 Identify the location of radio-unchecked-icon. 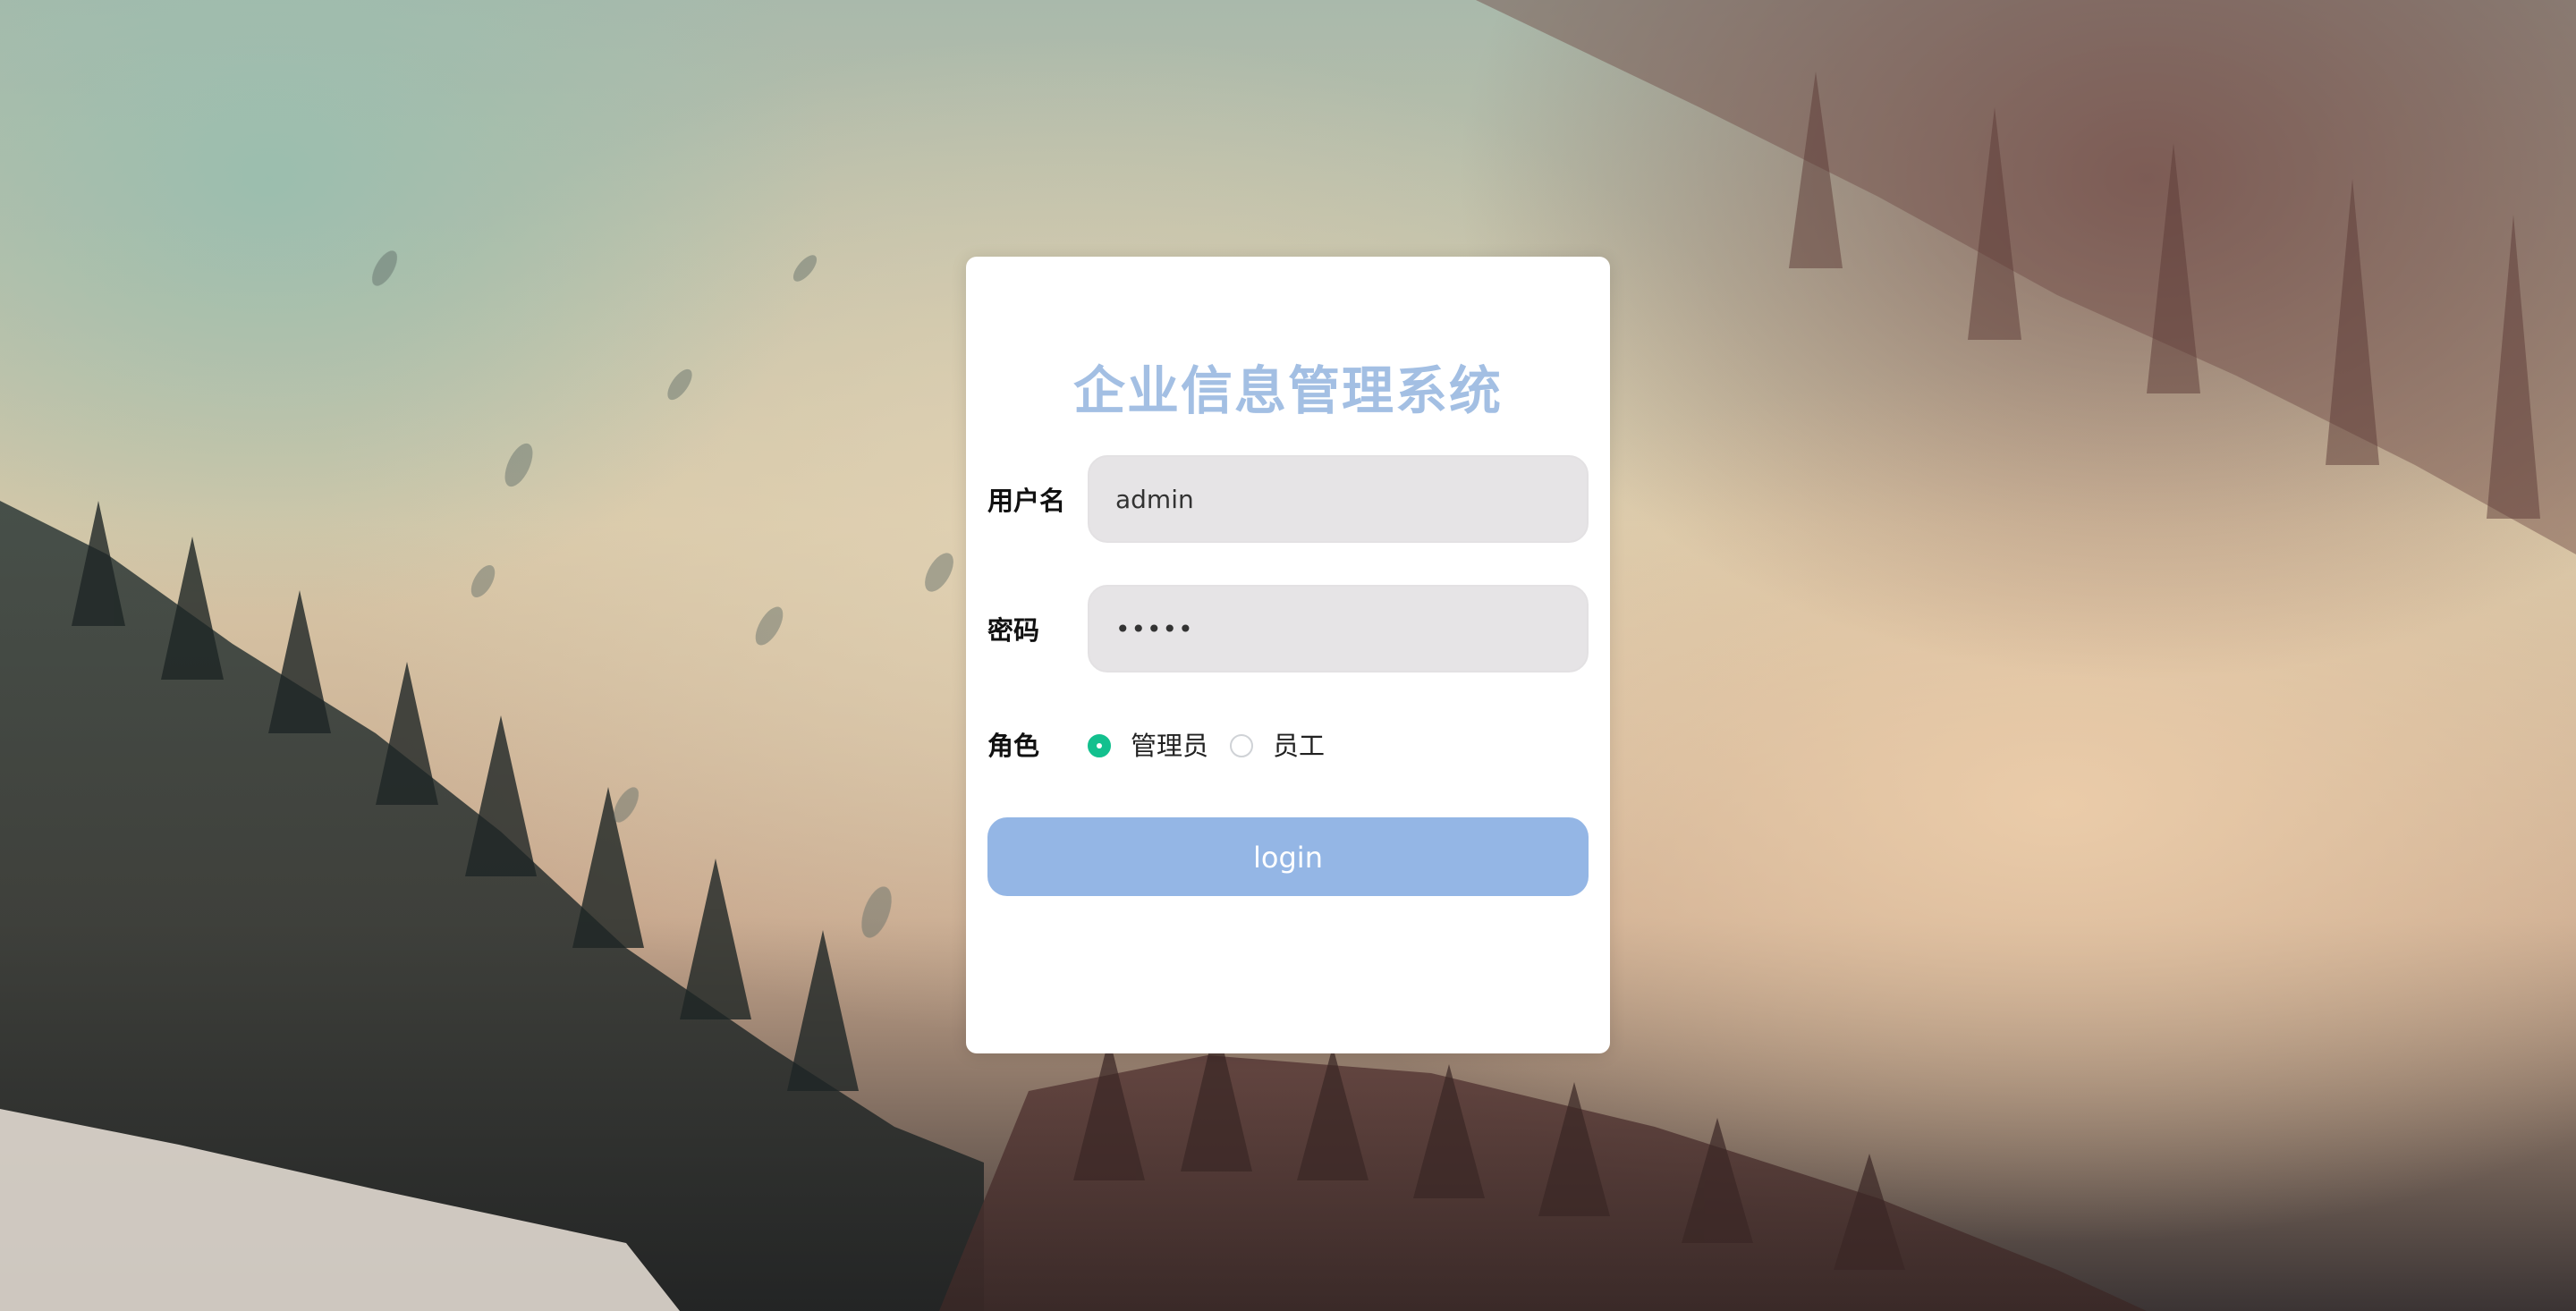
(1242, 745).